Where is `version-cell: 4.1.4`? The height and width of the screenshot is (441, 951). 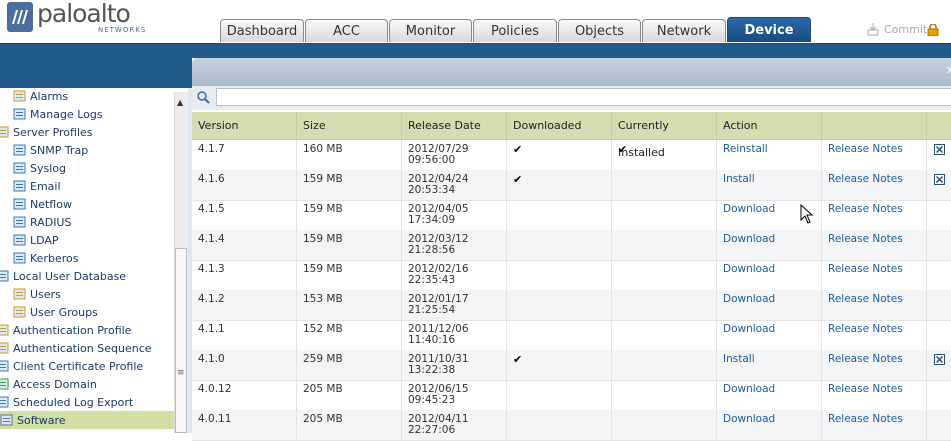 version-cell: 4.1.4 is located at coordinates (244, 245).